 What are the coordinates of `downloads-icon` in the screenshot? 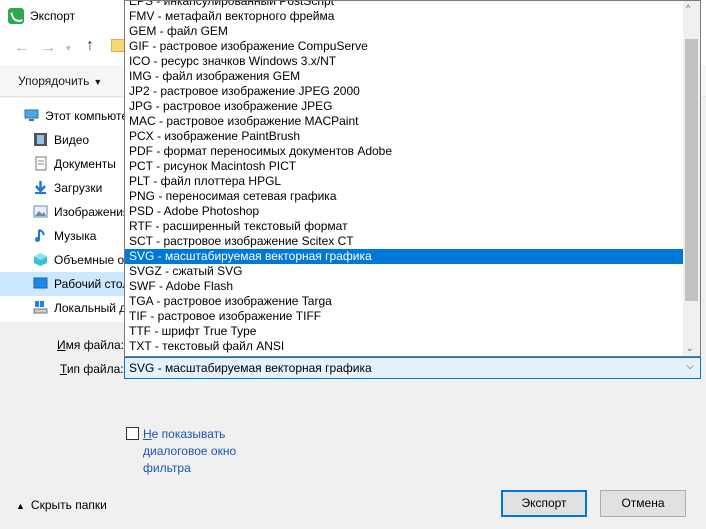 It's located at (40, 187).